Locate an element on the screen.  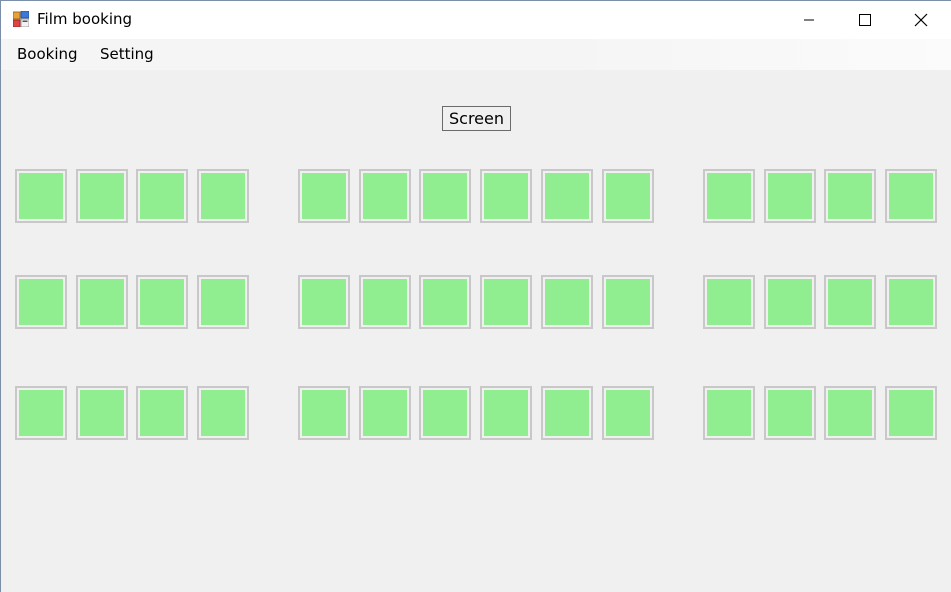
close-button is located at coordinates (921, 20).